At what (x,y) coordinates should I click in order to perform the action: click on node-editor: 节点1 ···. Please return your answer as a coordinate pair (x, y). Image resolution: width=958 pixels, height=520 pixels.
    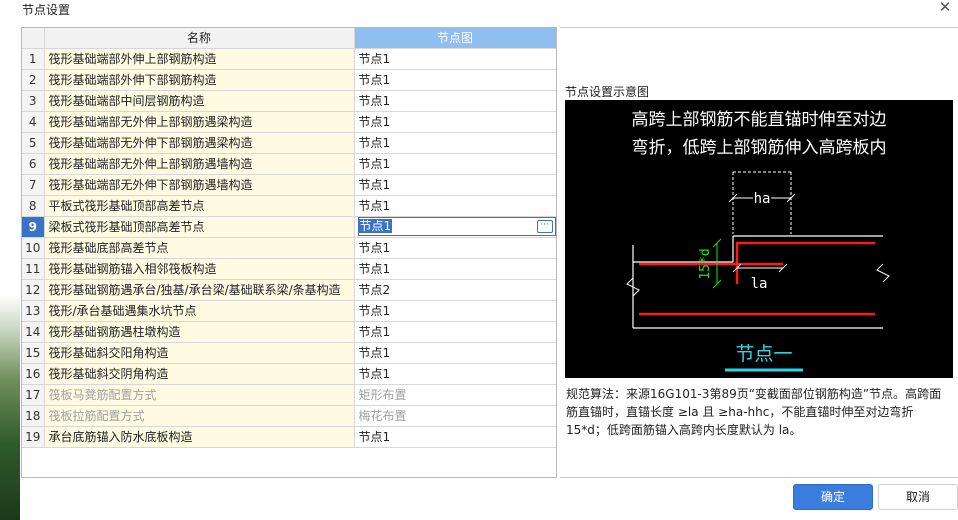
    Looking at the image, I should click on (456, 226).